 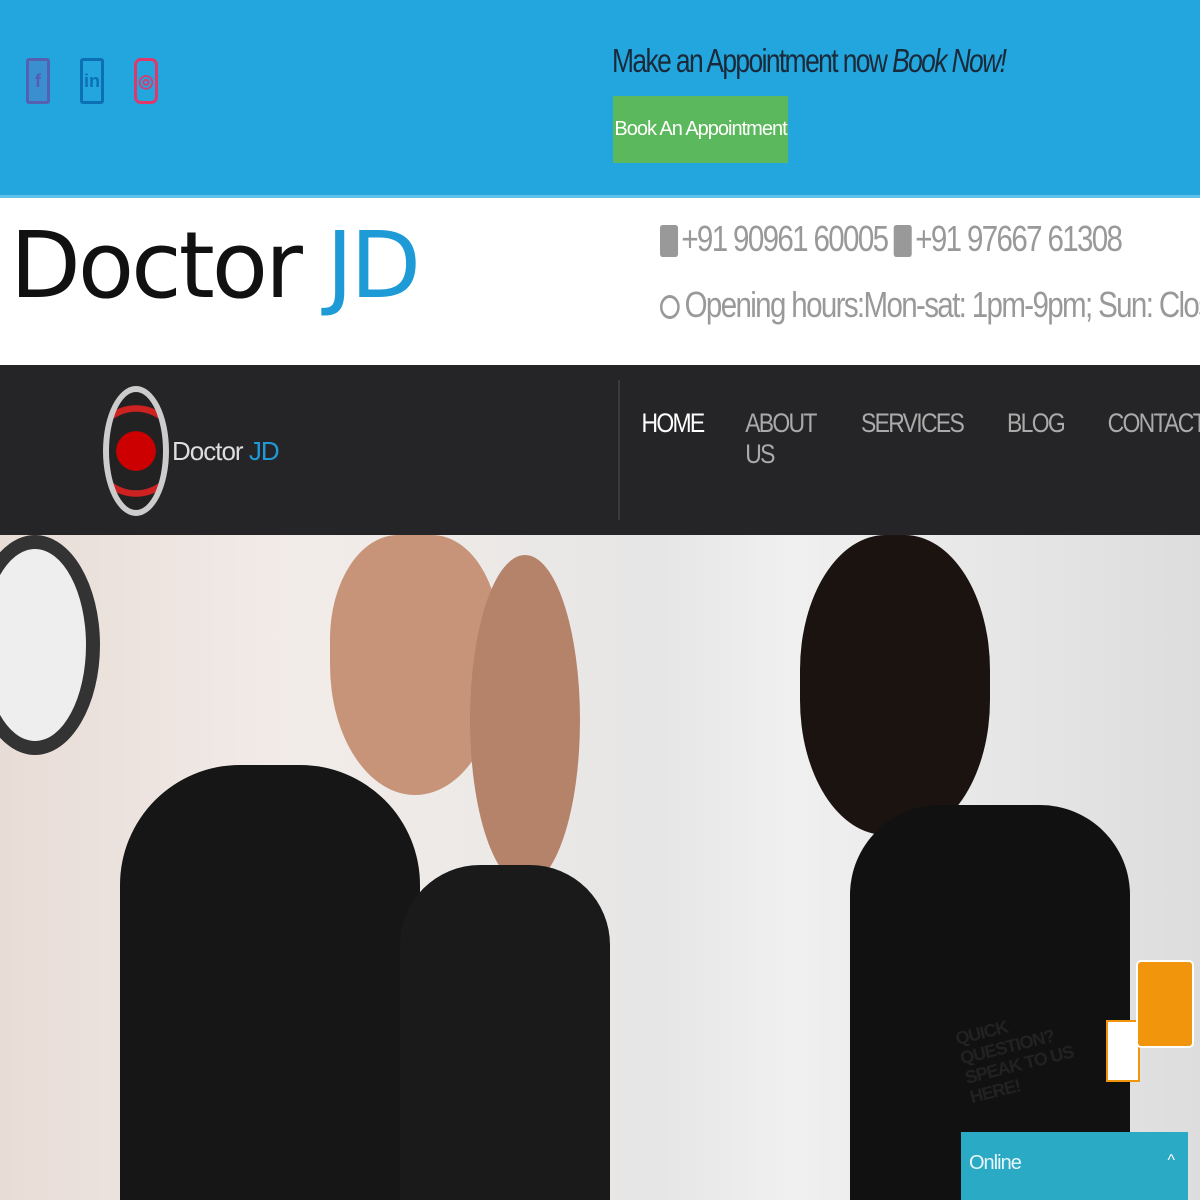 I want to click on headset-icon, so click(x=1165, y=1004).